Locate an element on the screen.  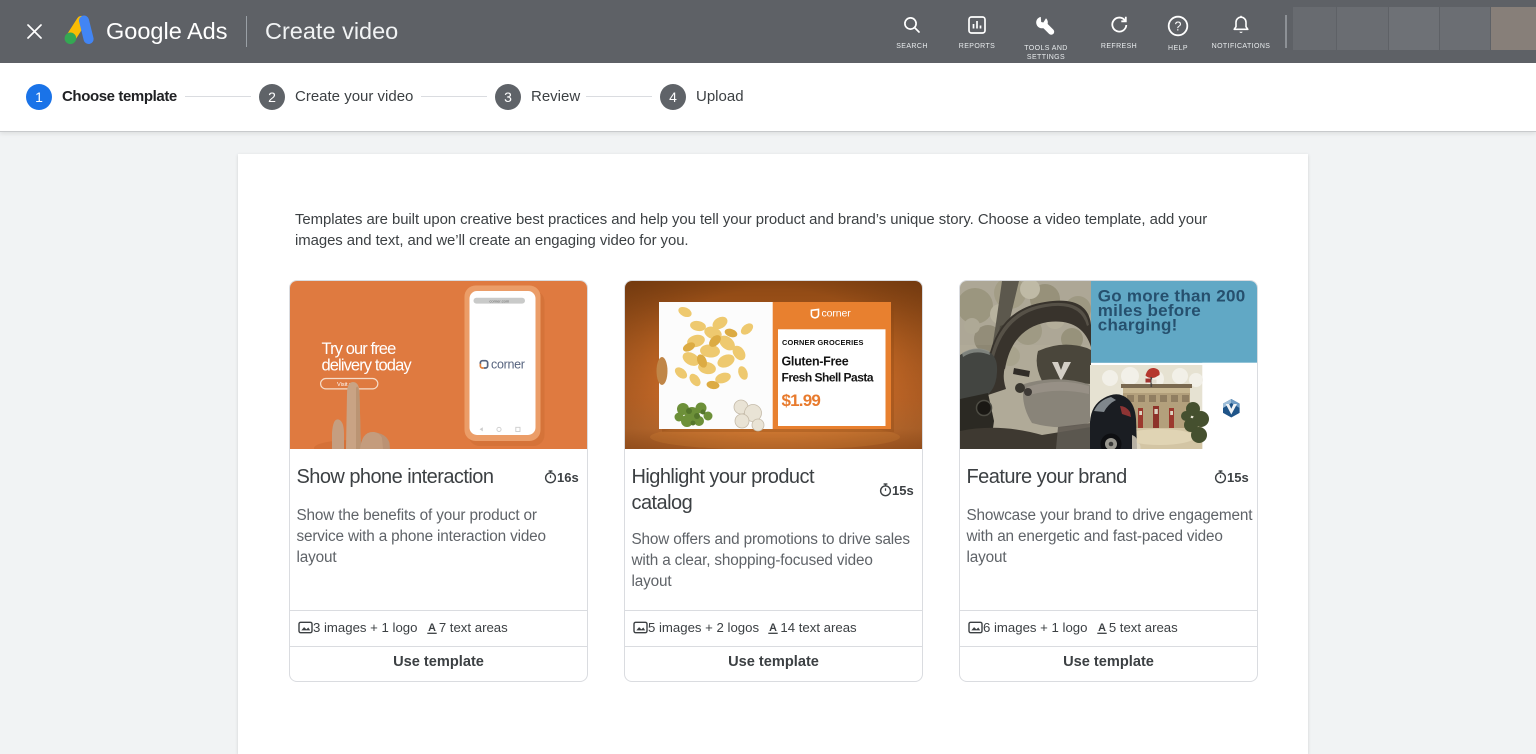
svg-text: Try our free is located at coordinates (359, 349).